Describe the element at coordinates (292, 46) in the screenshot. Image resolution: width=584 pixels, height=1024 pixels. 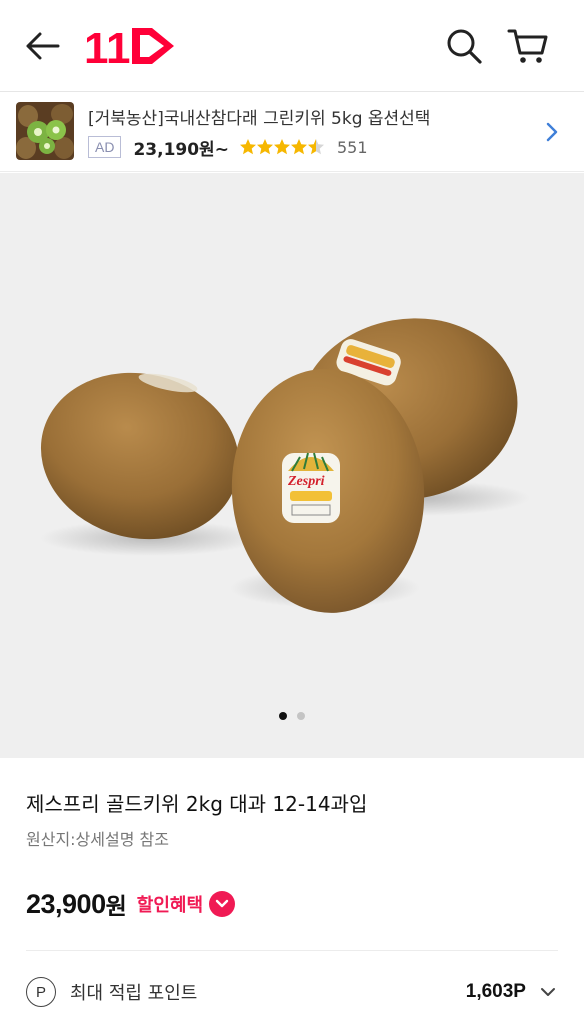
I see `top-header: 11` at that location.